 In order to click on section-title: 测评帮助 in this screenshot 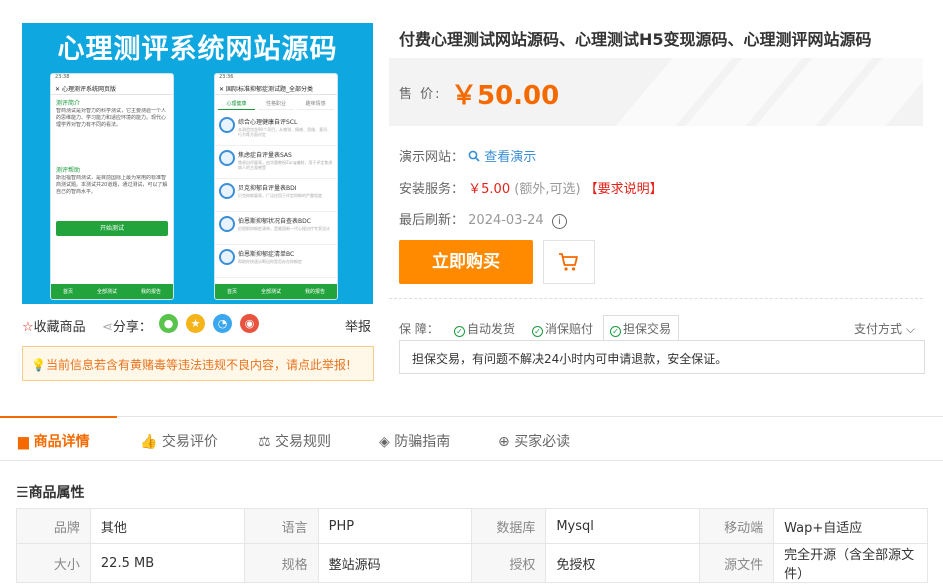, I will do `click(68, 170)`.